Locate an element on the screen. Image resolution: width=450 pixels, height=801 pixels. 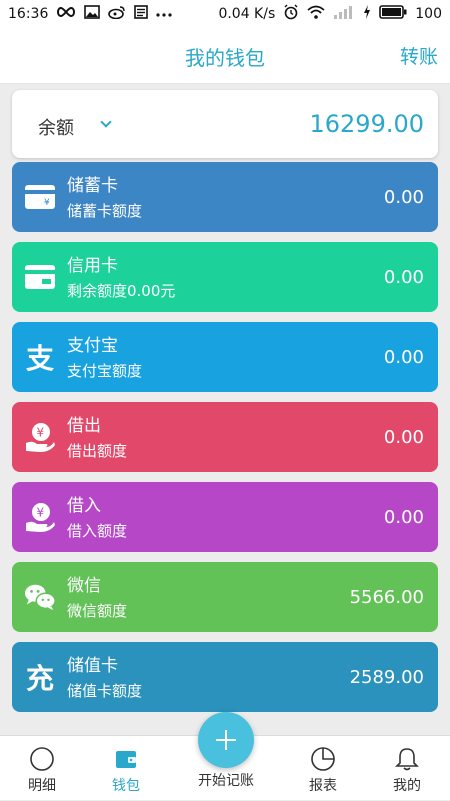
balance-amount: 16299.00 is located at coordinates (366, 124).